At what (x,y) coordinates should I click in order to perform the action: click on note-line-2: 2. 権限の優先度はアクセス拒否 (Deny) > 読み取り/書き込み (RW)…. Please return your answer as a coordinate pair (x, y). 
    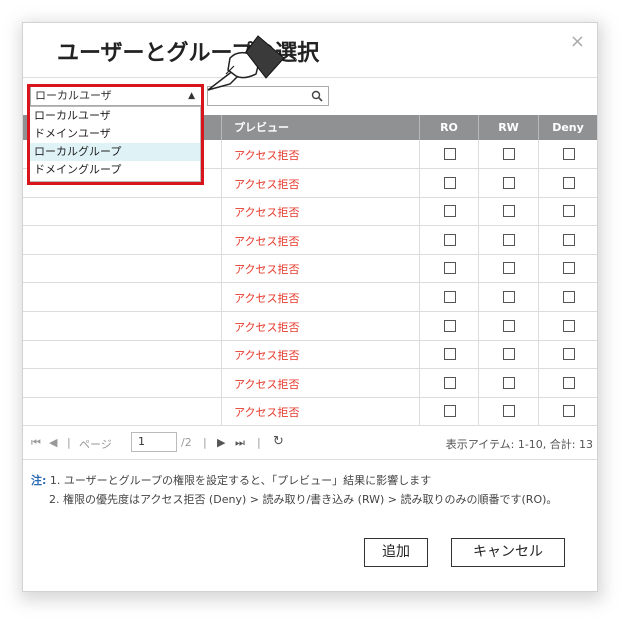
    Looking at the image, I should click on (294, 499).